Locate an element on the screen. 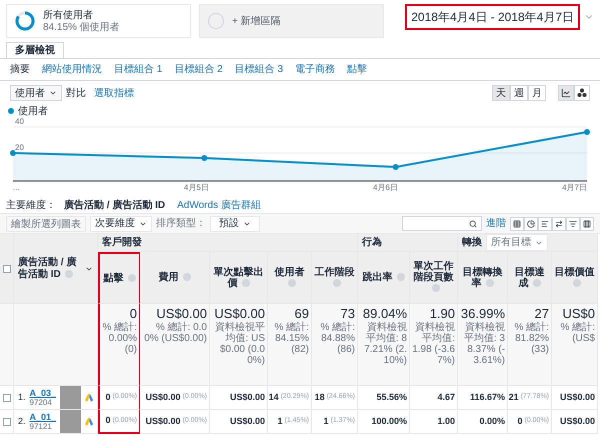  total-note: % 總計: 81.82% (33) is located at coordinates (531, 338).